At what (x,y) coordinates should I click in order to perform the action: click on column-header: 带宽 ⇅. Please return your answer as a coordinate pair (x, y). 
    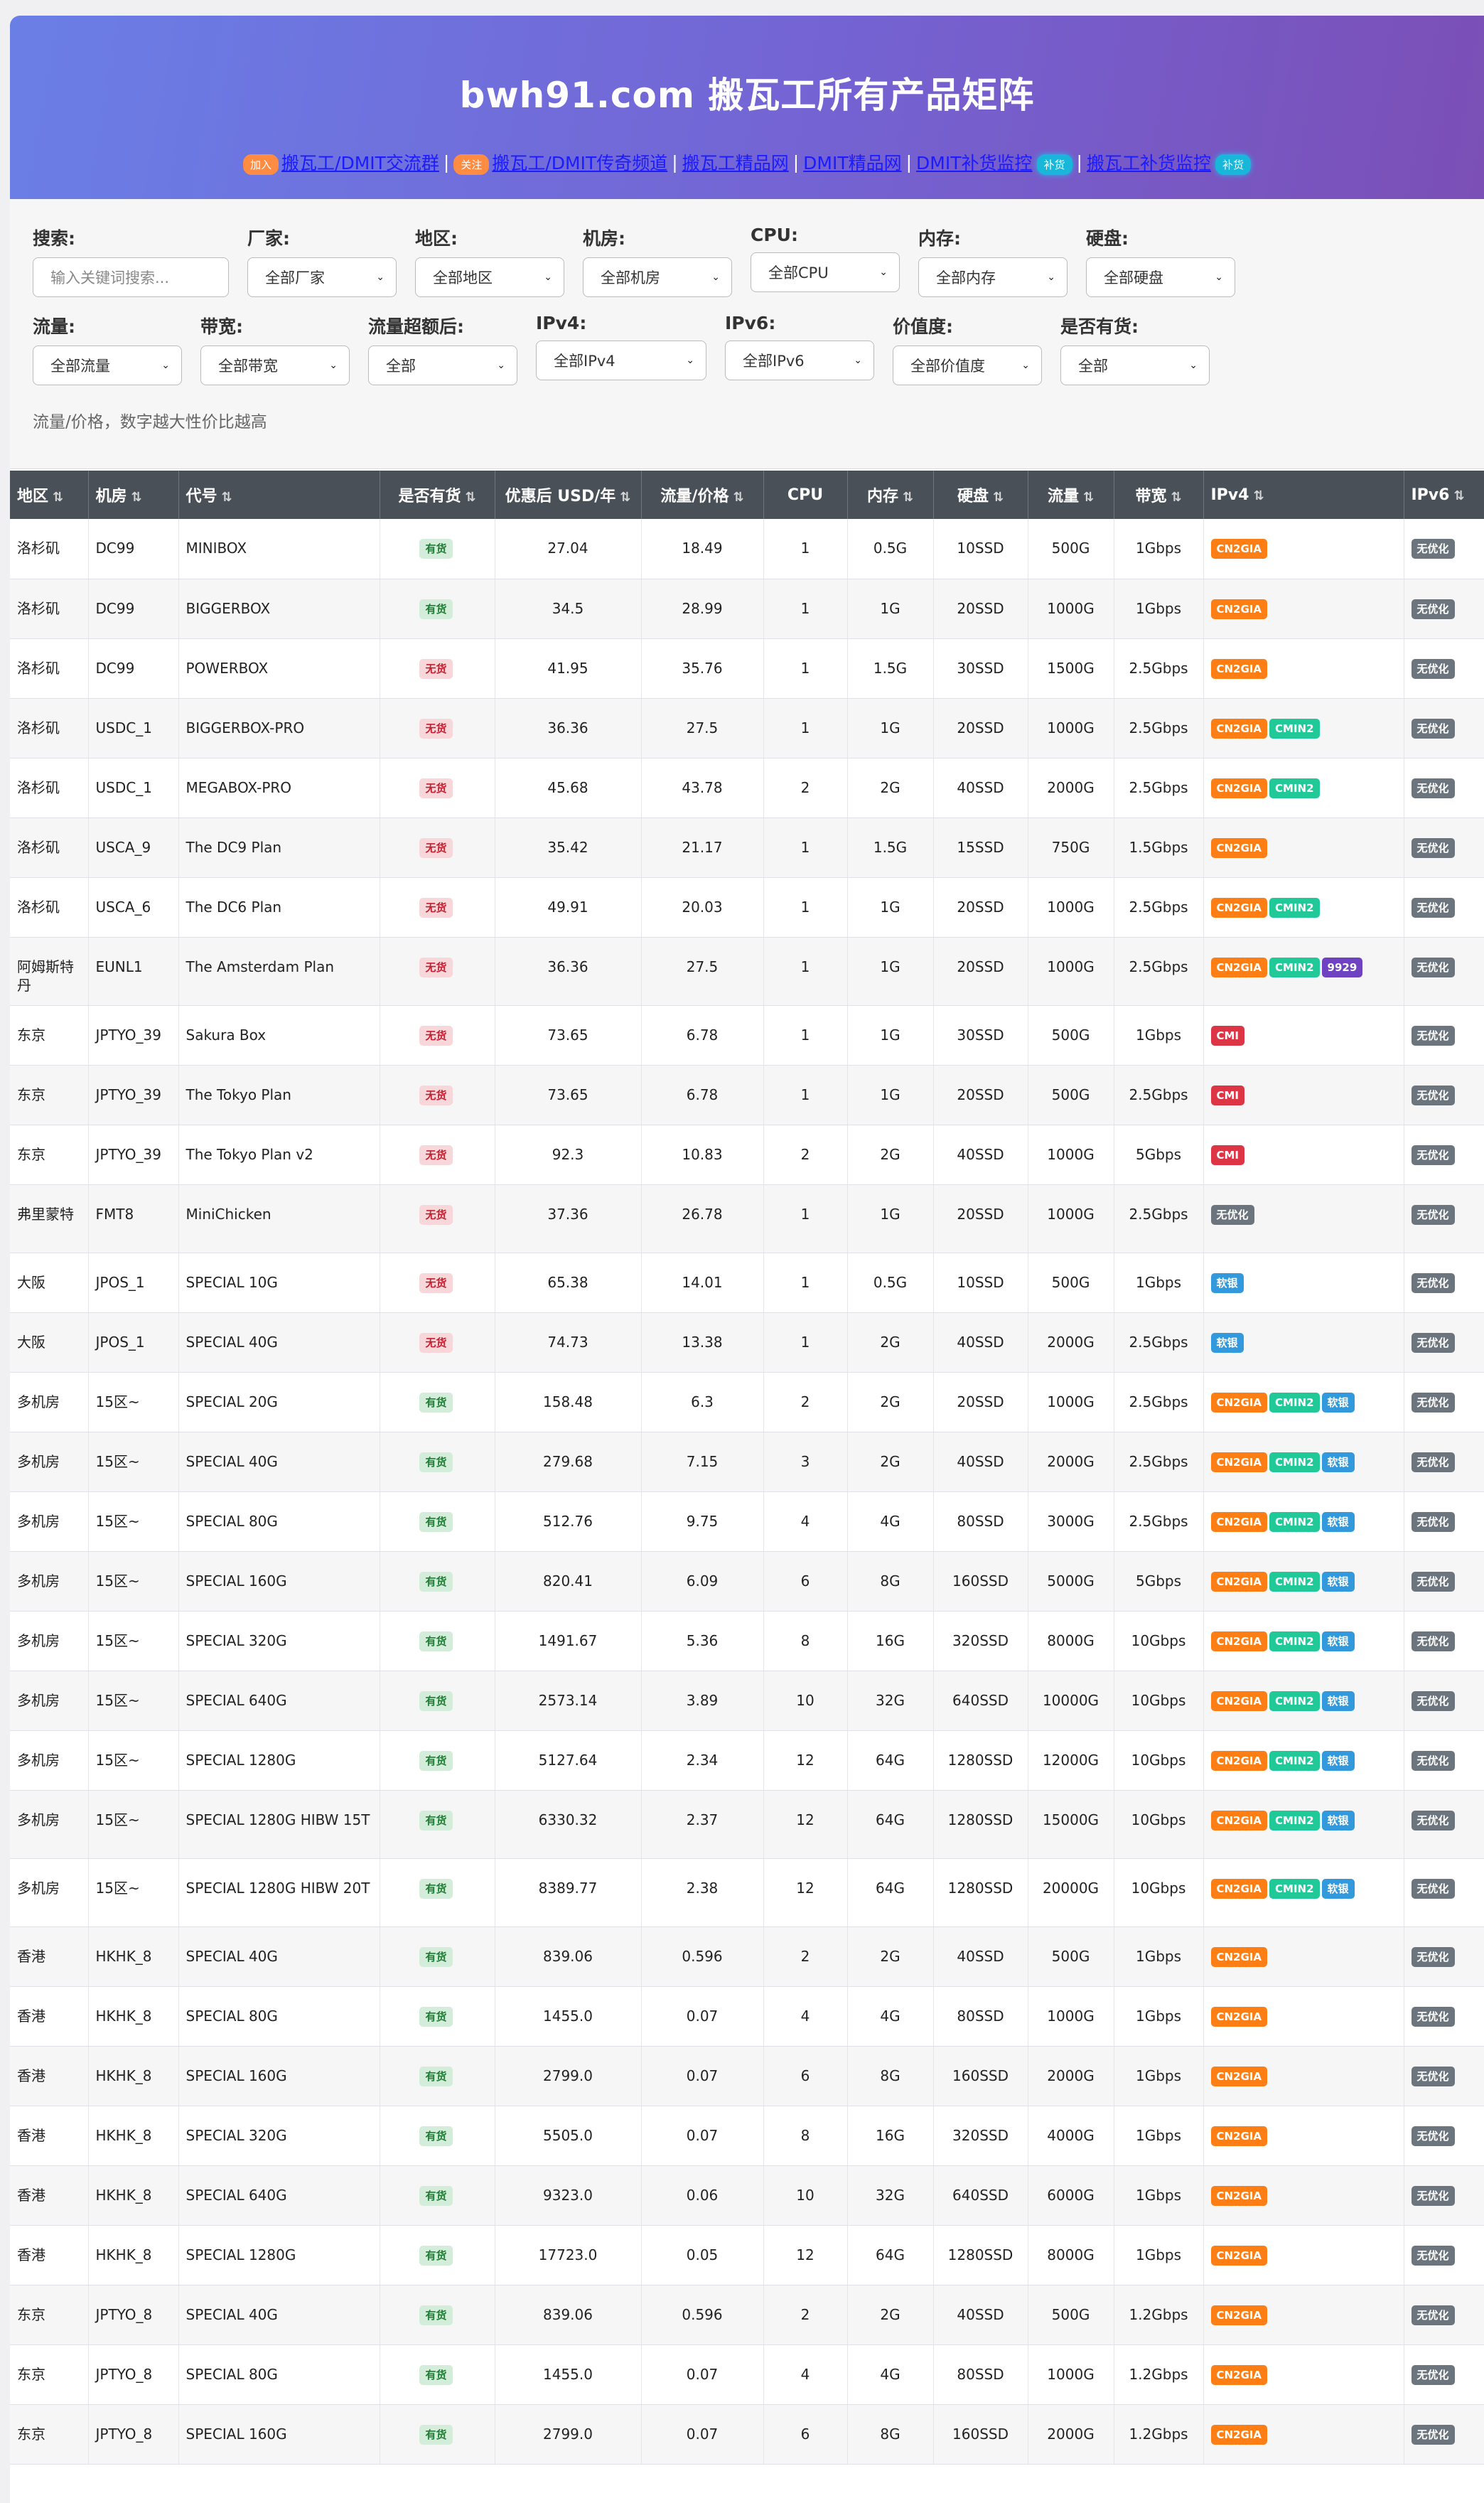
    Looking at the image, I should click on (1159, 495).